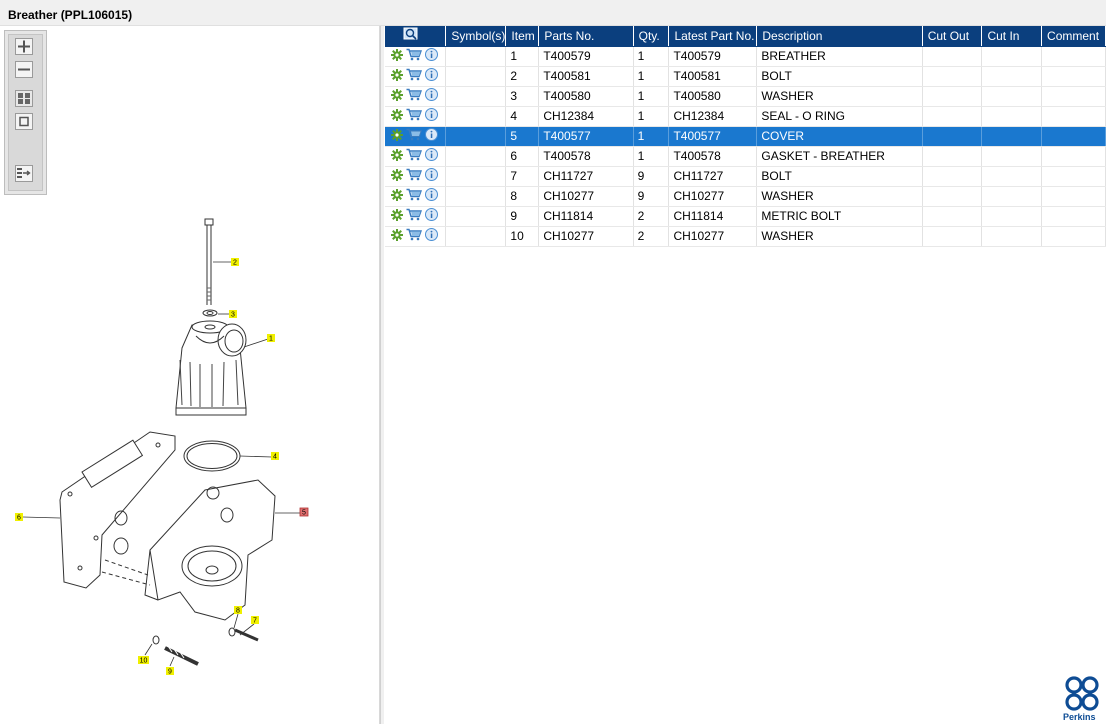 The image size is (1106, 724). I want to click on zoom-out-icon, so click(24, 69).